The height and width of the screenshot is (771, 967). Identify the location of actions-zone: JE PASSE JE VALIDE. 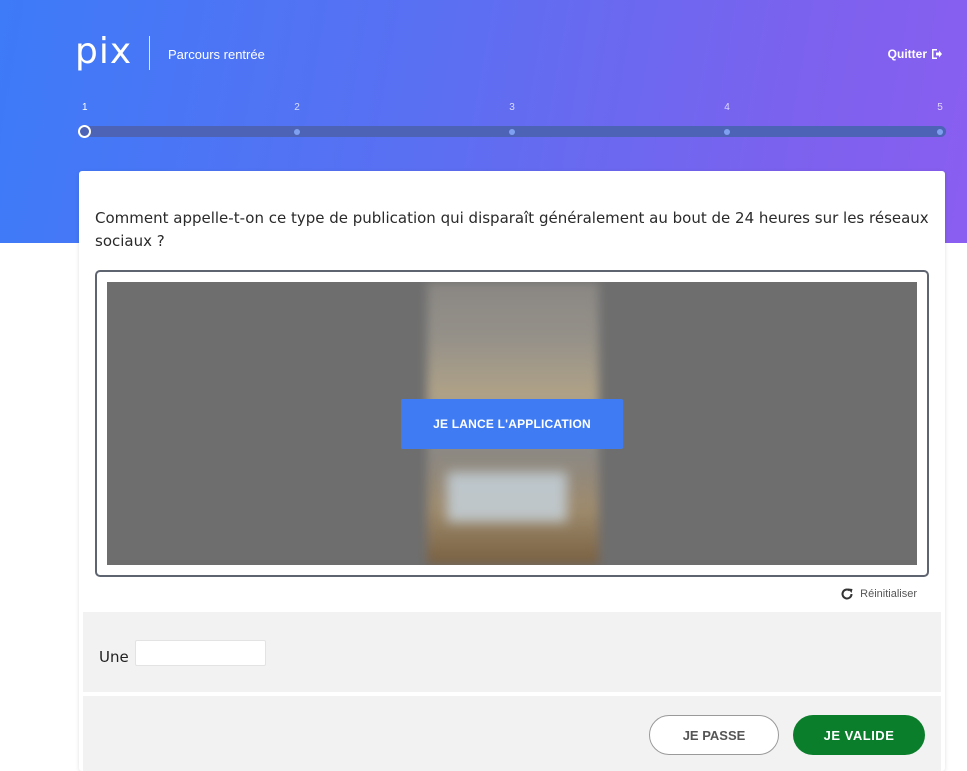
(512, 733).